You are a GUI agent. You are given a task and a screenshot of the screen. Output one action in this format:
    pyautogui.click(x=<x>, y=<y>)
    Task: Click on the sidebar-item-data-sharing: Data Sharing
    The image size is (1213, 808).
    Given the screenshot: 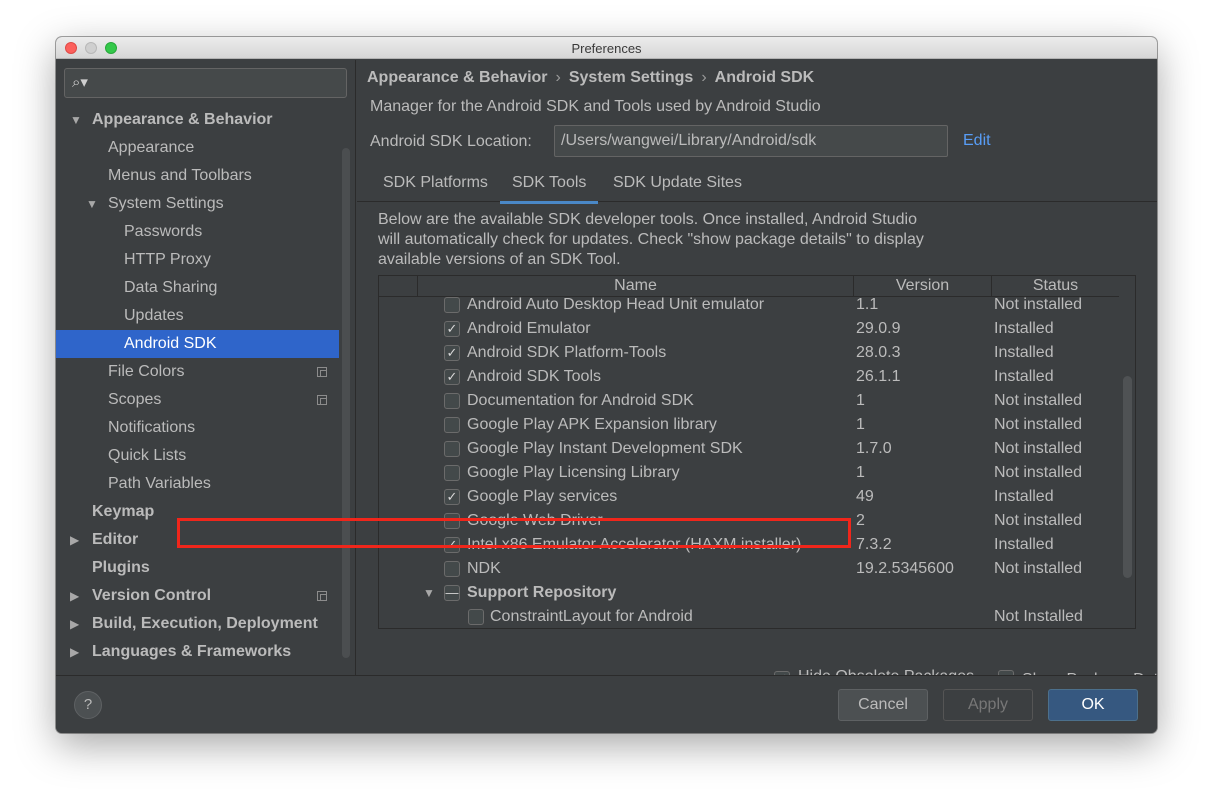 What is the action you would take?
    pyautogui.click(x=197, y=288)
    